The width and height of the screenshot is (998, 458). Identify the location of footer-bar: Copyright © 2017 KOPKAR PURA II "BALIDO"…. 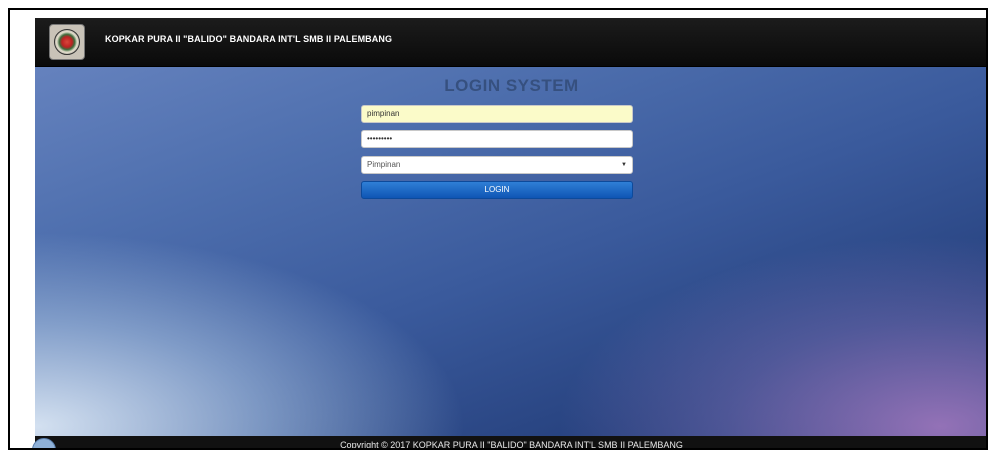
(510, 442).